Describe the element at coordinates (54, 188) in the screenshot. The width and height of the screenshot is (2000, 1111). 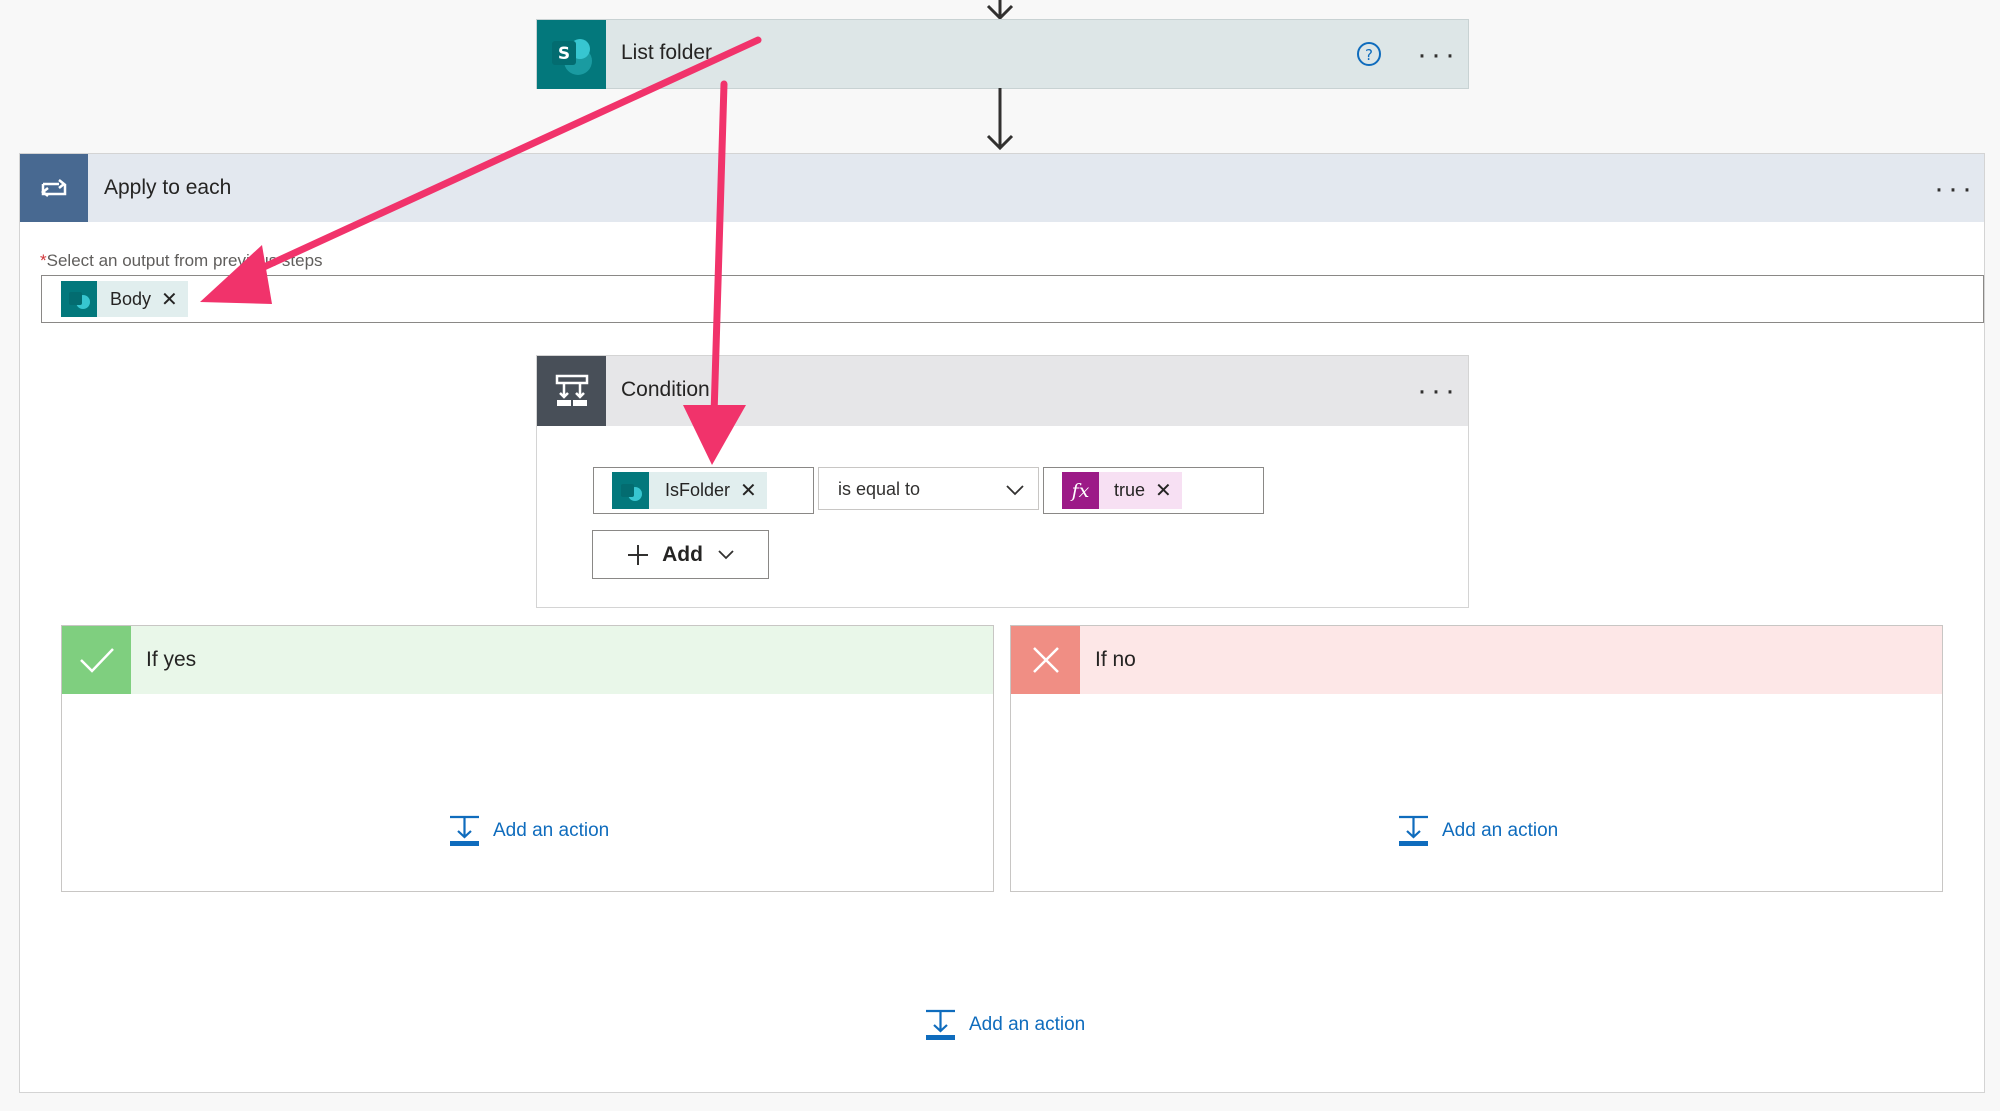
I see `loop-icon` at that location.